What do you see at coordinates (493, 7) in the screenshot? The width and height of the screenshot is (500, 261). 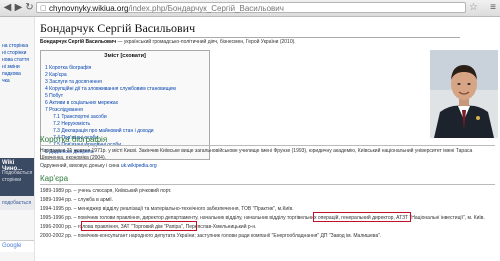 I see `menu-icon: ≡` at bounding box center [493, 7].